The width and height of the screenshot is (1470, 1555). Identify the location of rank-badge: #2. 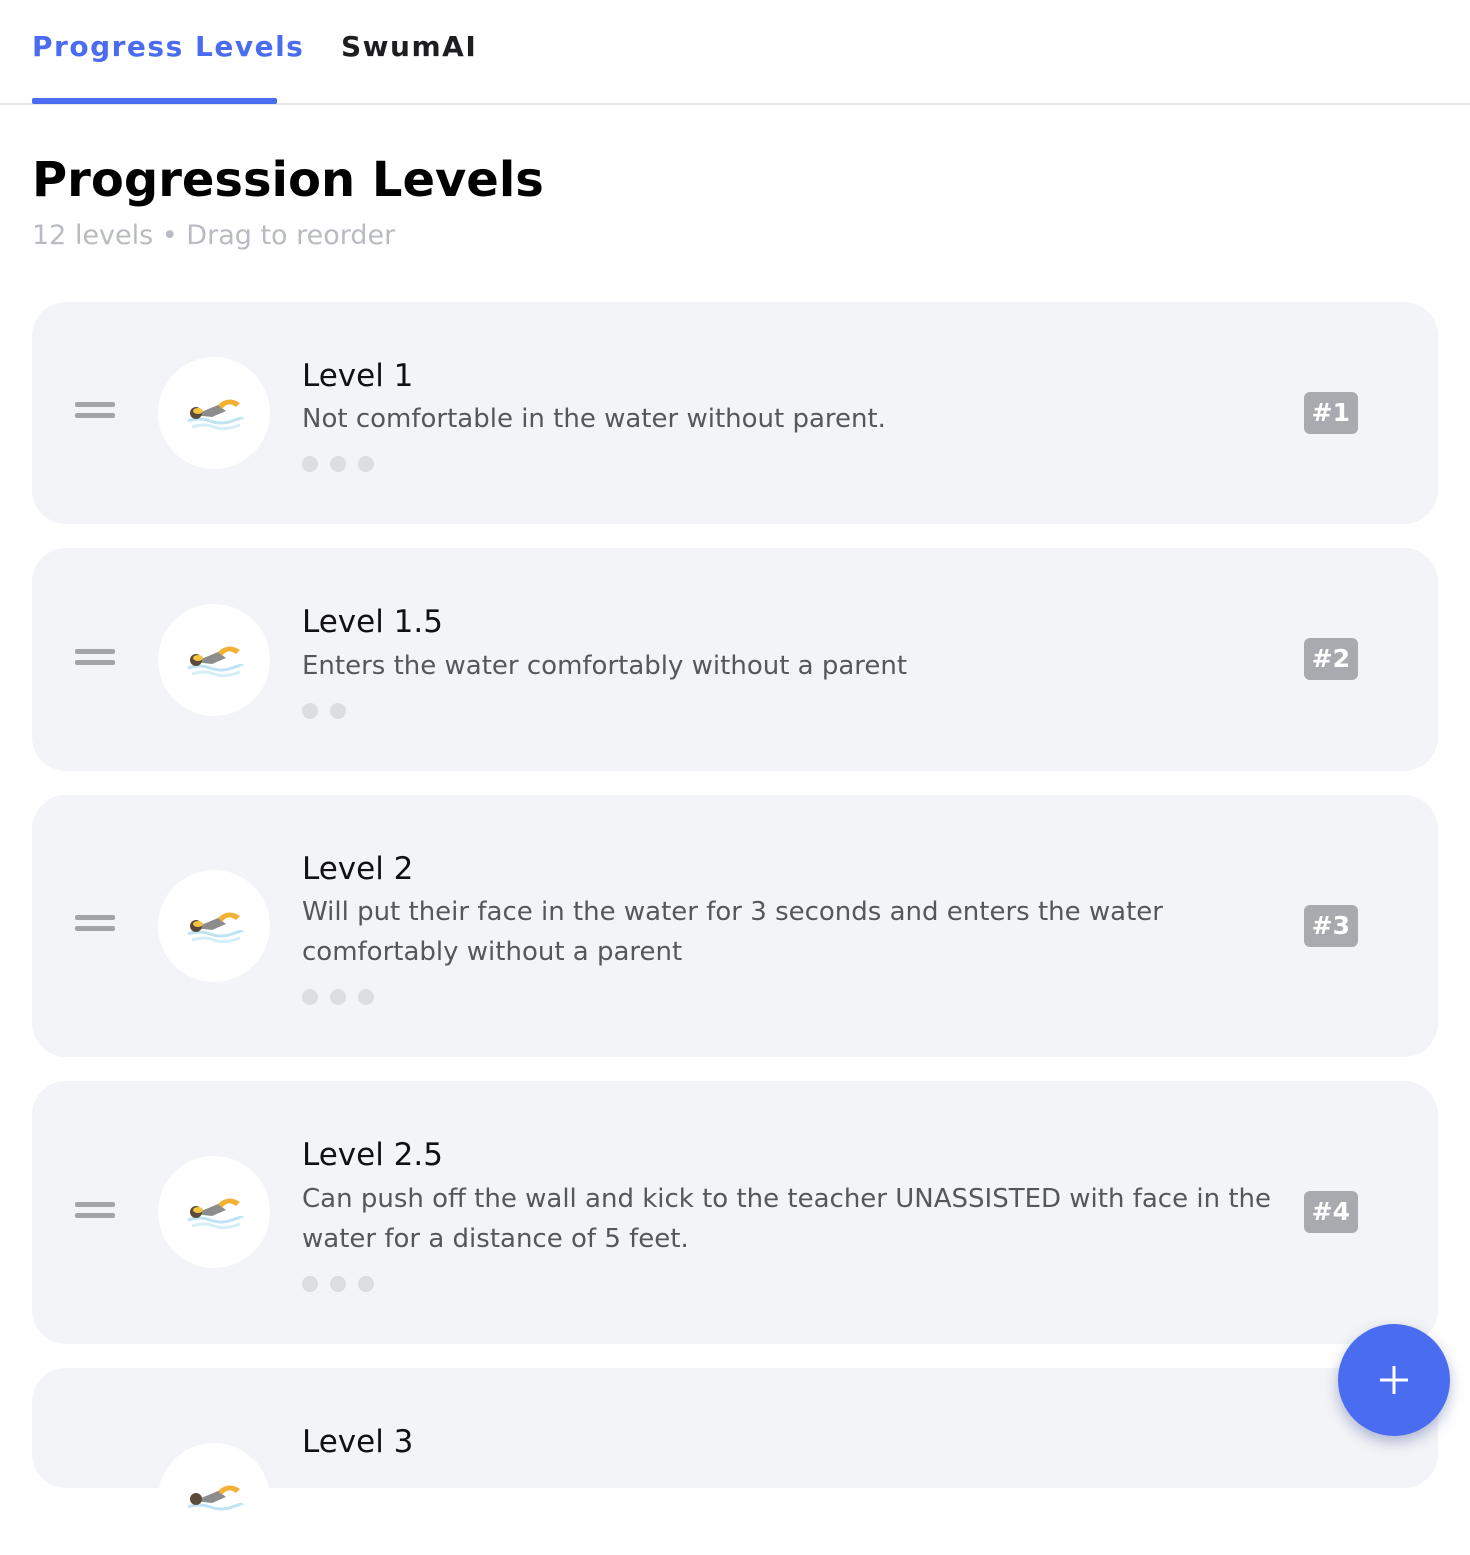
(1330, 659).